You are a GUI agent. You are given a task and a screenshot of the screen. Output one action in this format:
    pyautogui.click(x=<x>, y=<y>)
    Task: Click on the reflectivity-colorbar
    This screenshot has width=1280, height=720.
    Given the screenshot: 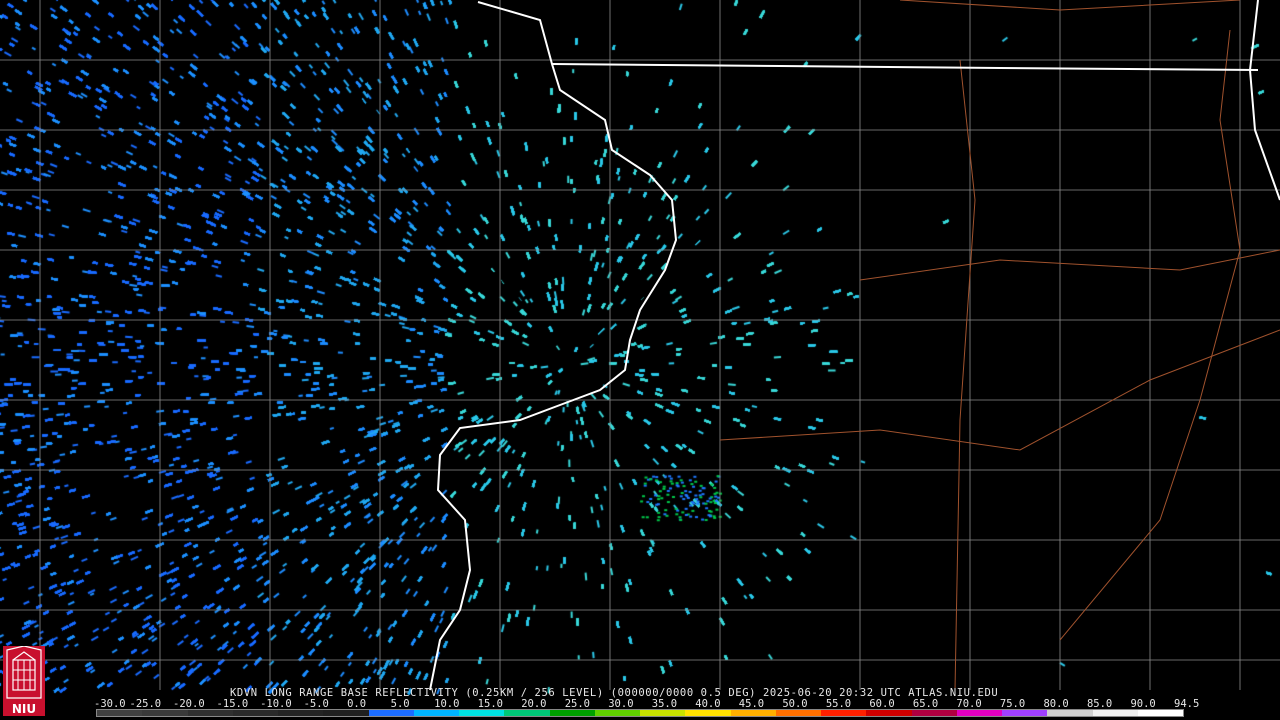 What is the action you would take?
    pyautogui.click(x=640, y=713)
    